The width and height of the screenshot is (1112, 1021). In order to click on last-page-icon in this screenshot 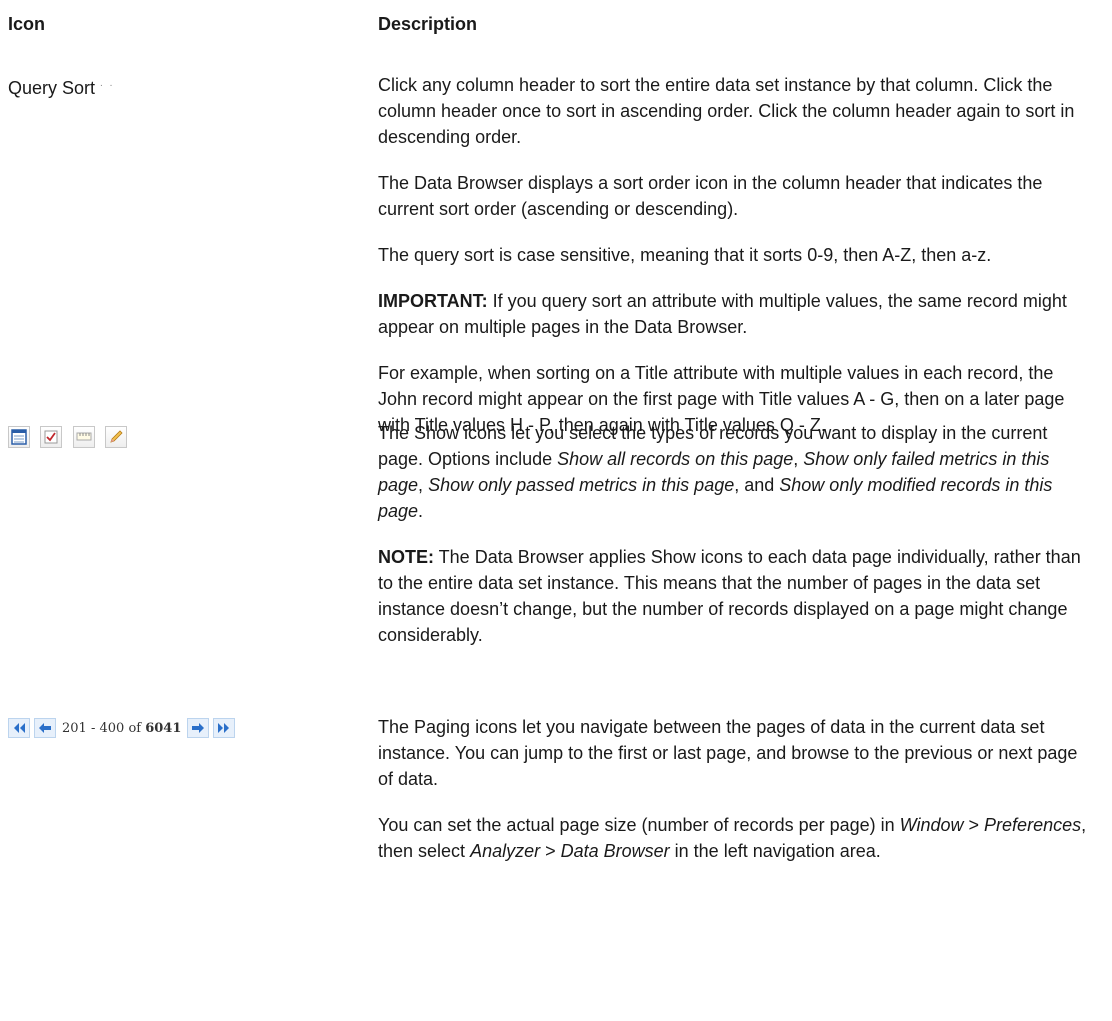, I will do `click(224, 728)`.